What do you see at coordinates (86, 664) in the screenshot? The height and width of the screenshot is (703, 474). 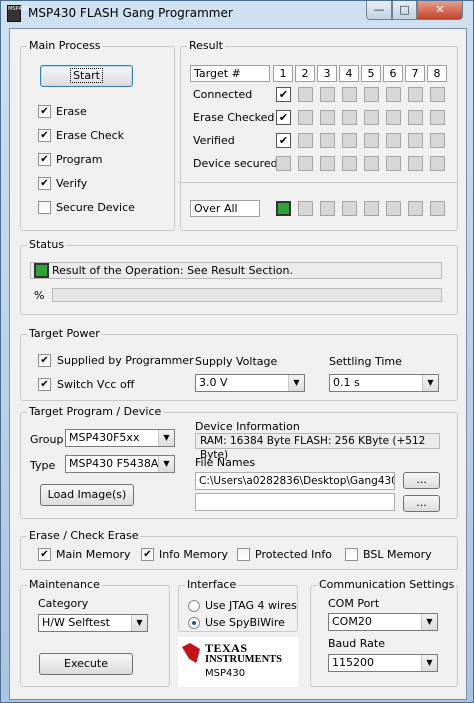 I see `execute-button: Execute` at bounding box center [86, 664].